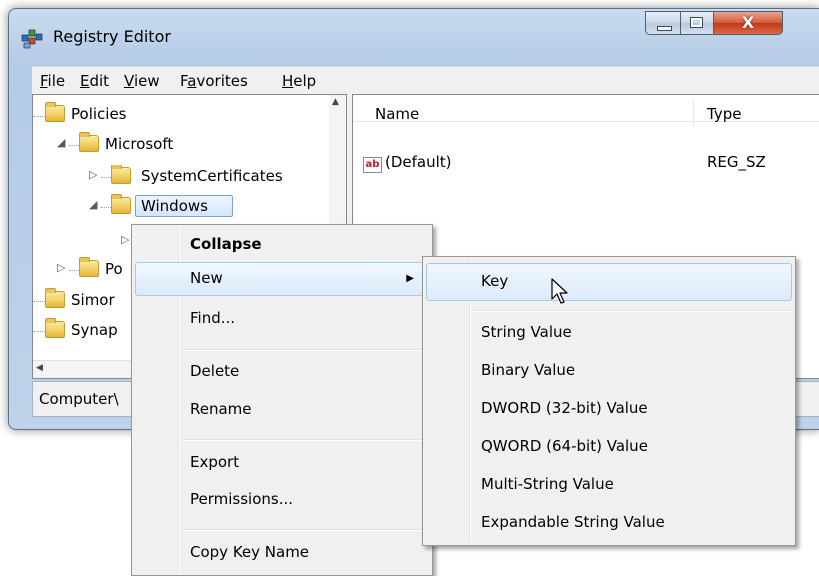  Describe the element at coordinates (94, 330) in the screenshot. I see `tree-item-label: Synap` at that location.